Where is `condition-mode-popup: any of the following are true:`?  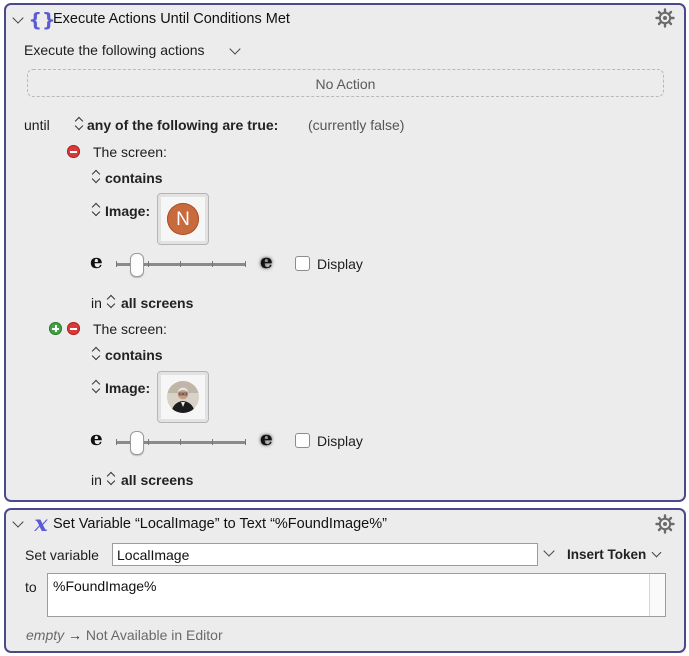 condition-mode-popup: any of the following are true: is located at coordinates (178, 125).